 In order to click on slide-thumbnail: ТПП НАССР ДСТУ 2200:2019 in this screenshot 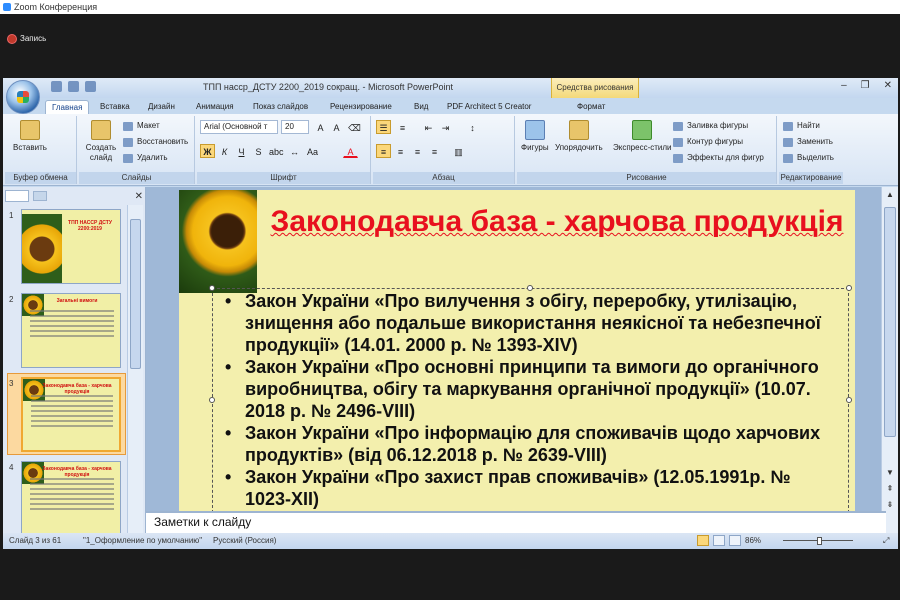, I will do `click(71, 246)`.